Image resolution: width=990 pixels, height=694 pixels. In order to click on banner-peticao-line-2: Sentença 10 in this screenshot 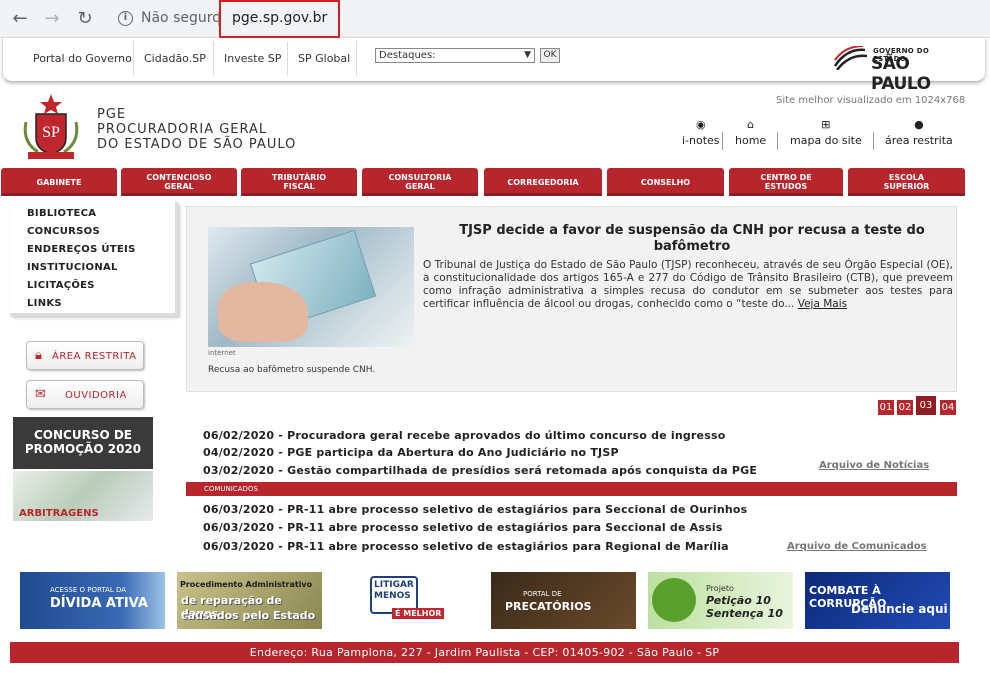, I will do `click(744, 613)`.